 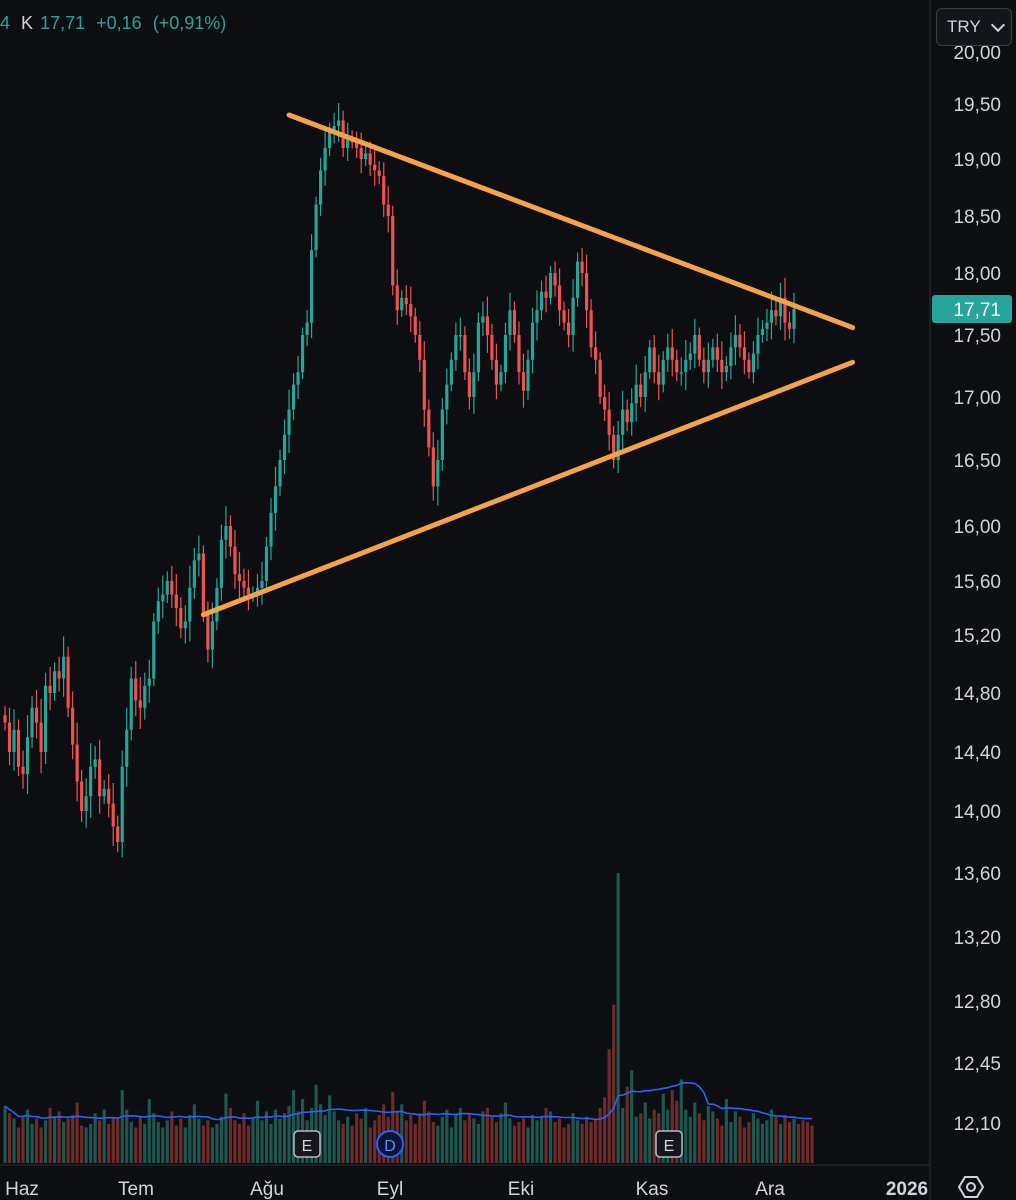 I want to click on event-marker-label: E, so click(x=307, y=1146).